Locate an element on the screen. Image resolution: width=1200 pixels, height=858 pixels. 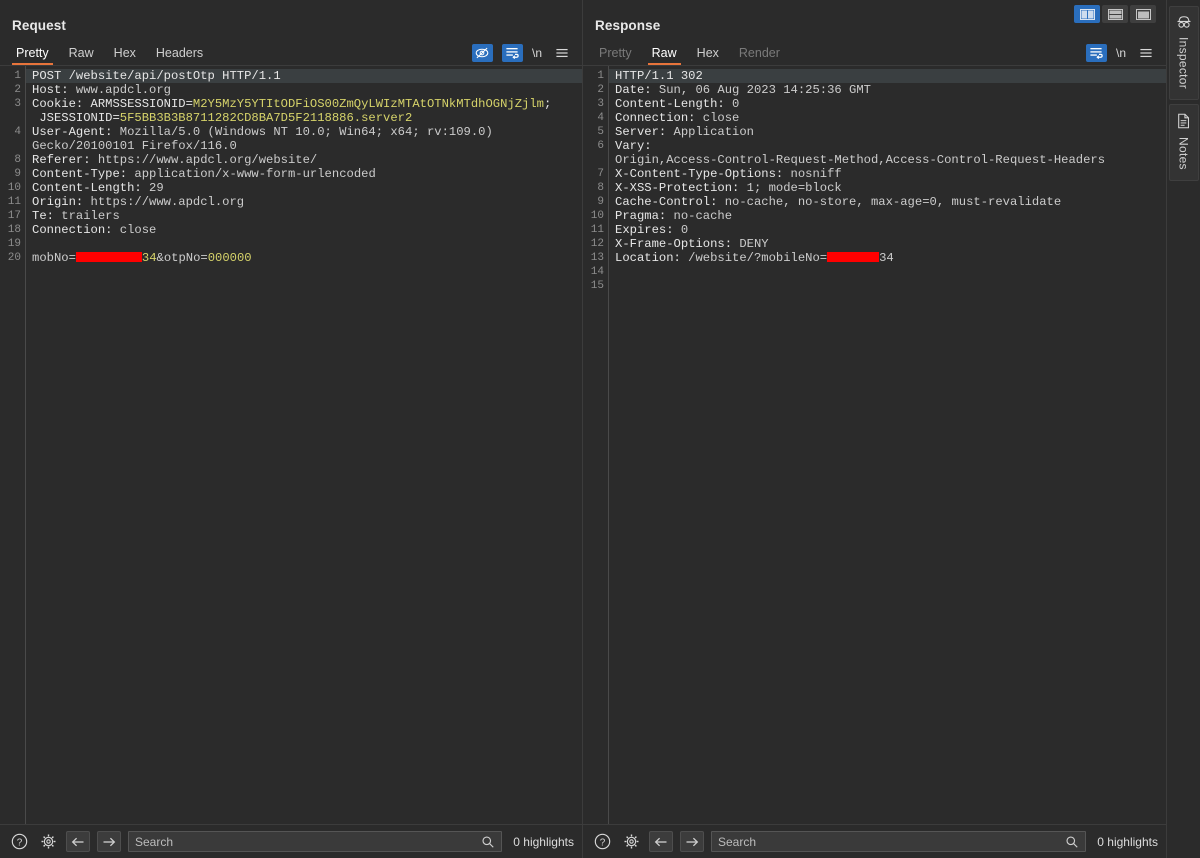
response-tabbar: Pretty Raw Hex Render \n is located at coordinates (874, 52).